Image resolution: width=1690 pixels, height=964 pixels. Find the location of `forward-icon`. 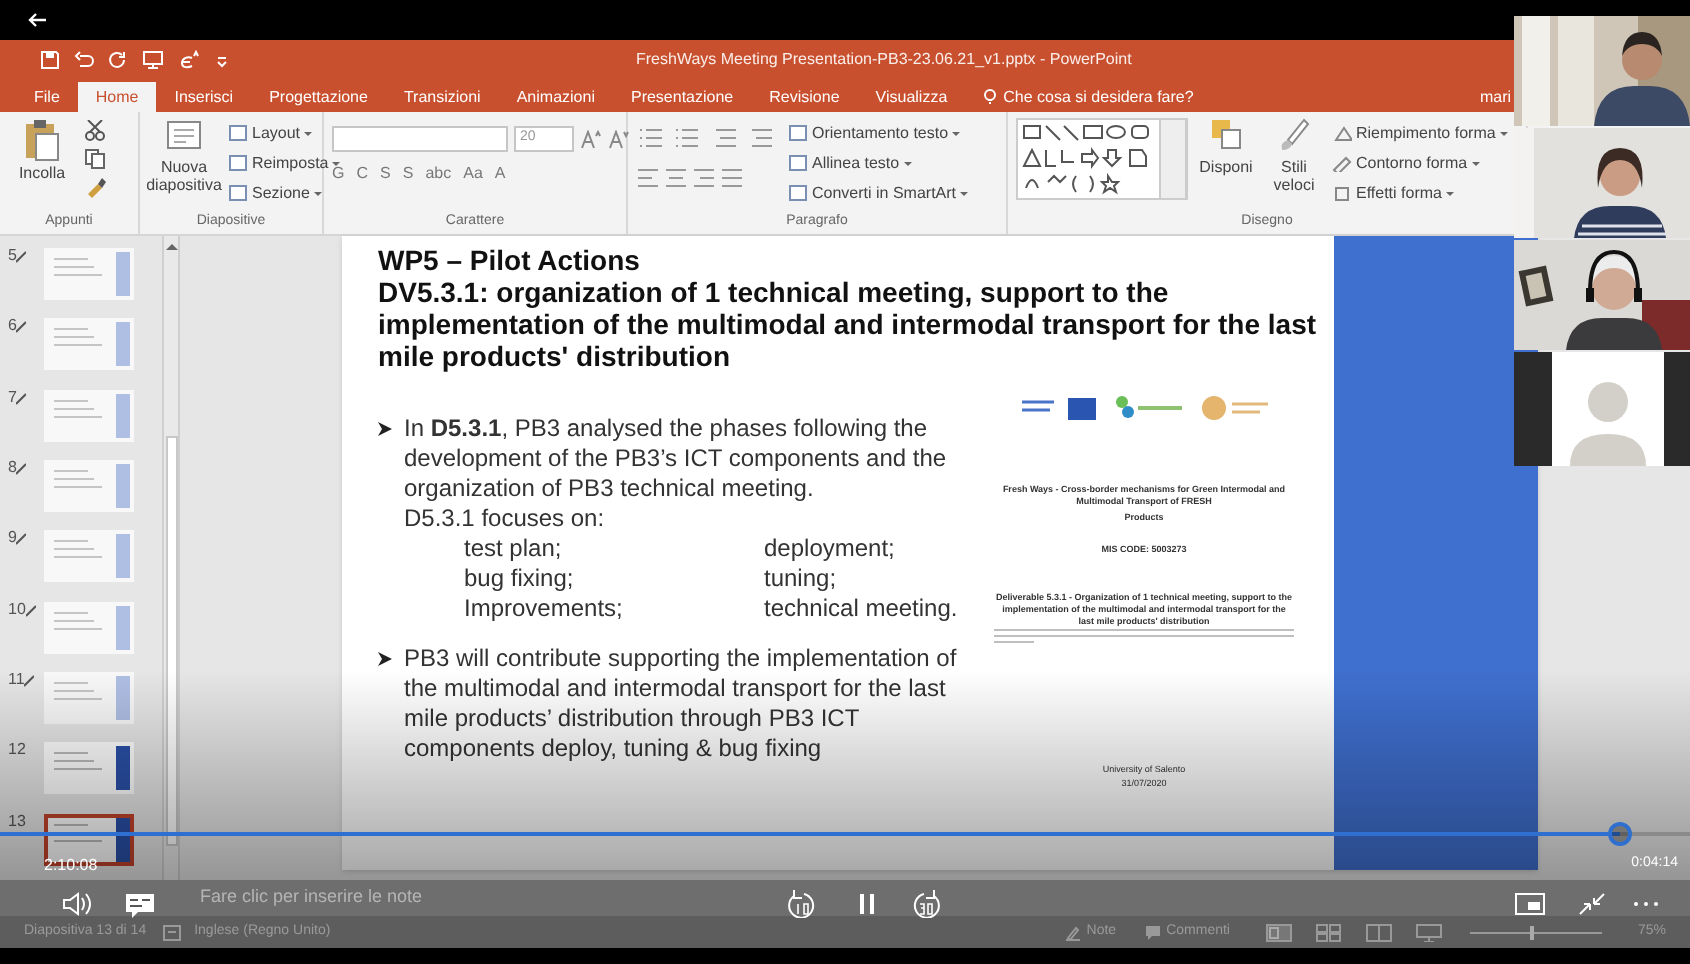

forward-icon is located at coordinates (926, 904).